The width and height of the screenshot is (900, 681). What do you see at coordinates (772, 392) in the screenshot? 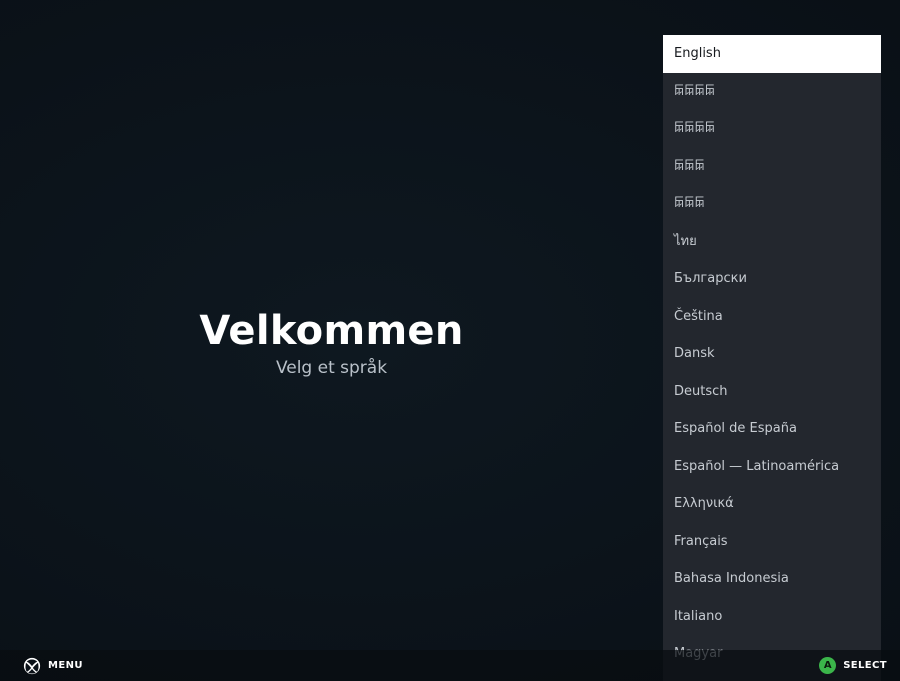
I see `language-item-german: Deutsch` at bounding box center [772, 392].